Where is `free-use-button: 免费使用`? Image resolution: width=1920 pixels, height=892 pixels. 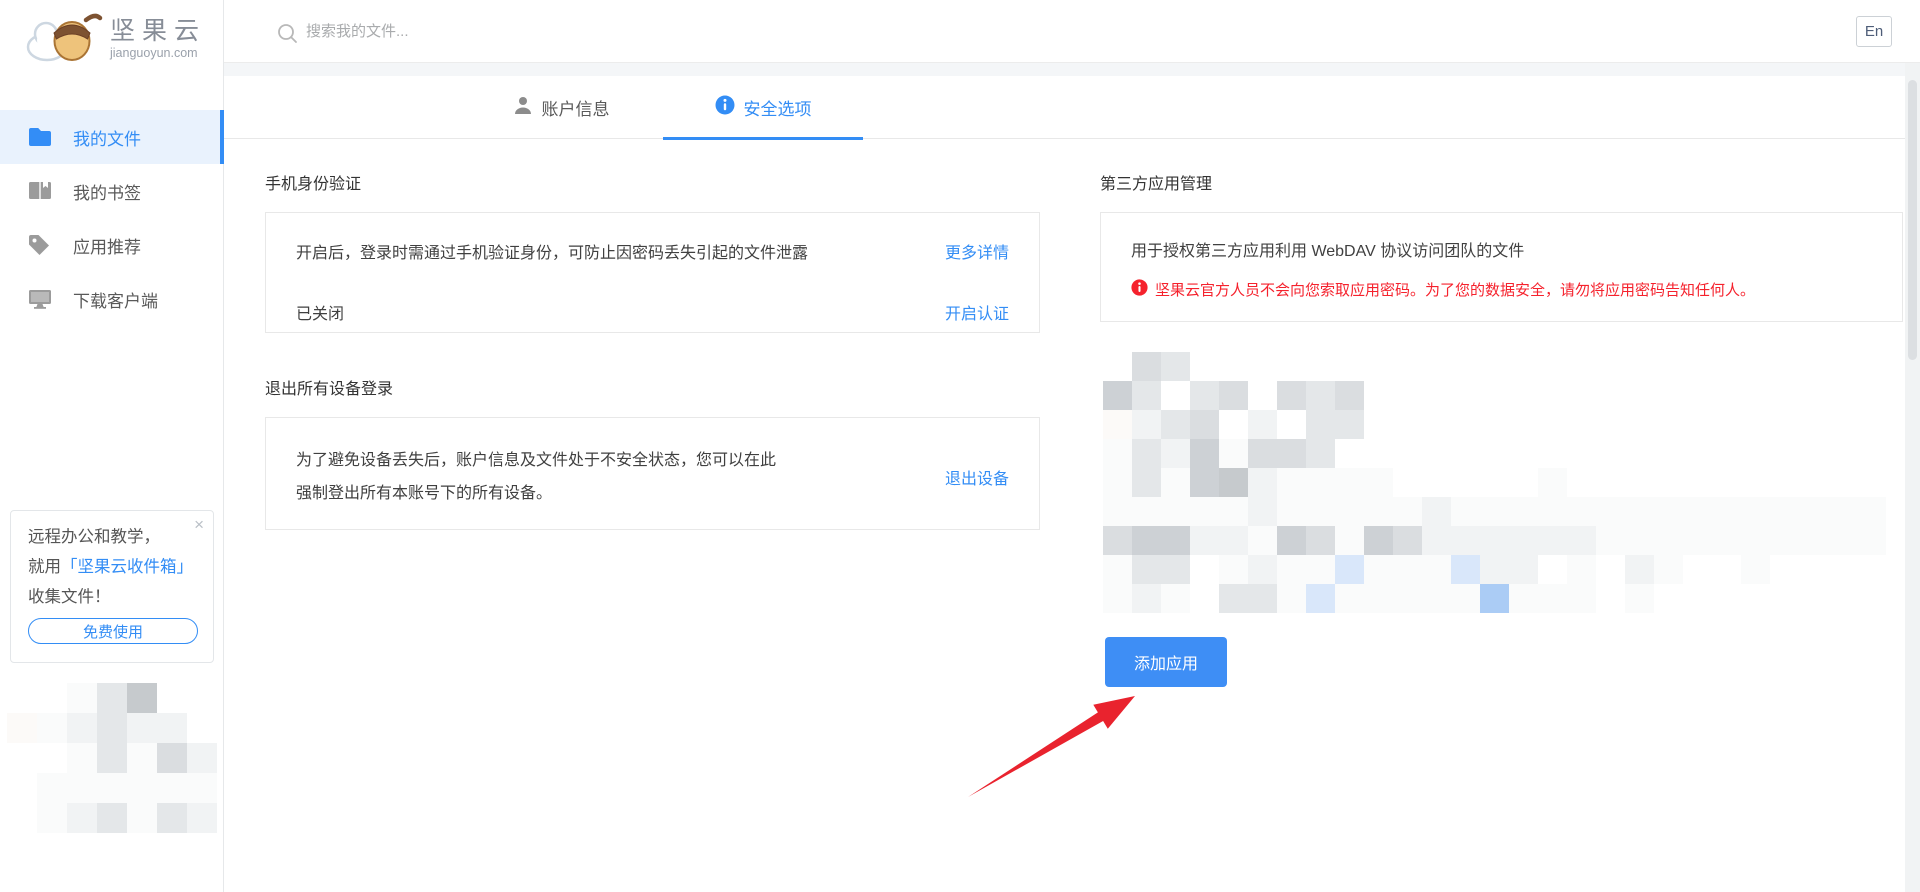 free-use-button: 免费使用 is located at coordinates (113, 631).